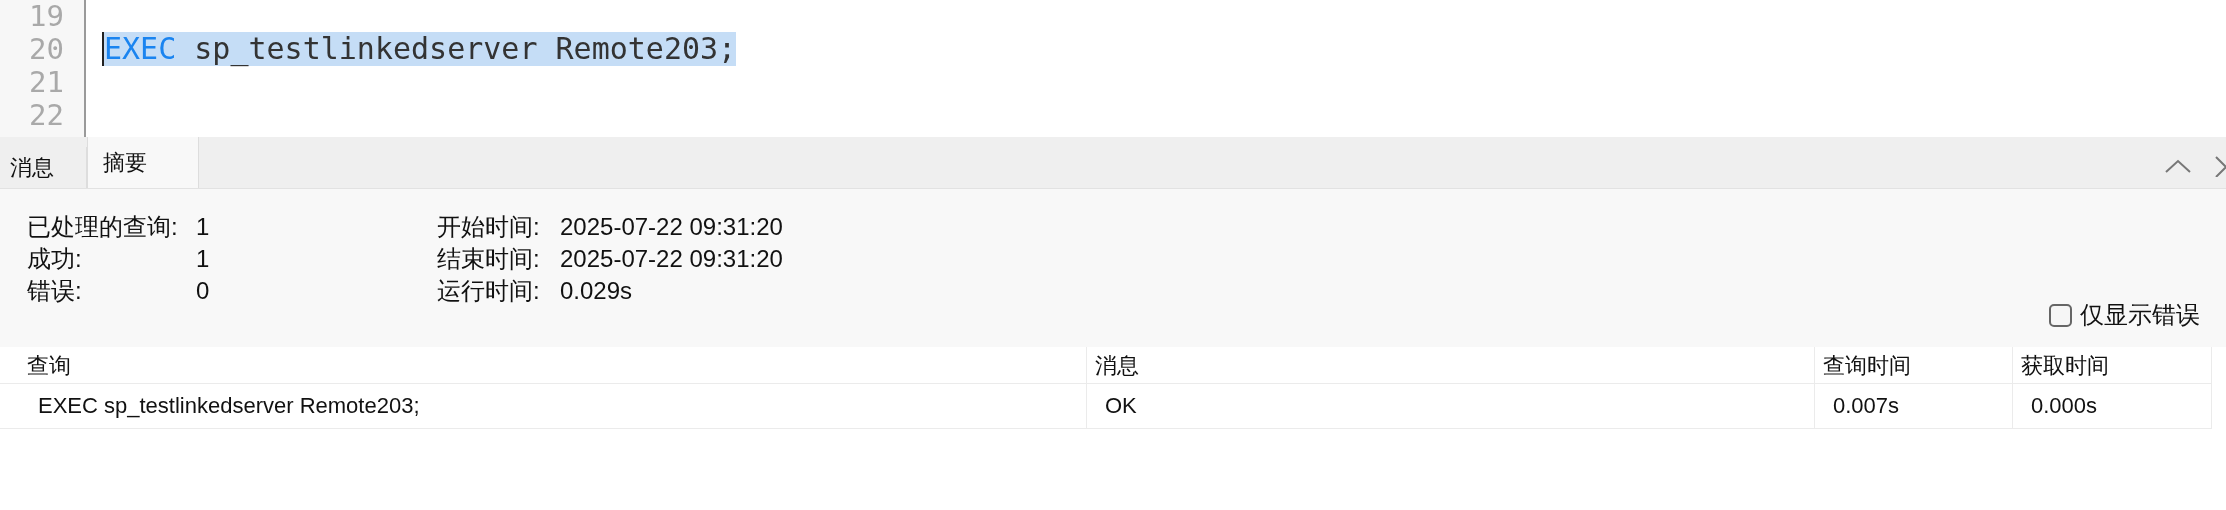 The image size is (2226, 510). Describe the element at coordinates (46, 16) in the screenshot. I see `line-number: 19` at that location.